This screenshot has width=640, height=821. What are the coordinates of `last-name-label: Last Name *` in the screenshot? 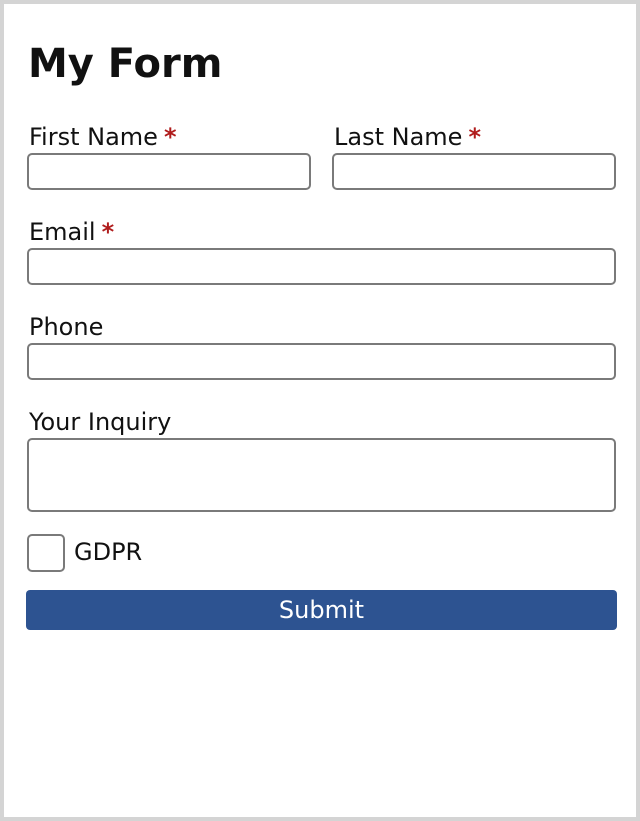 It's located at (407, 137).